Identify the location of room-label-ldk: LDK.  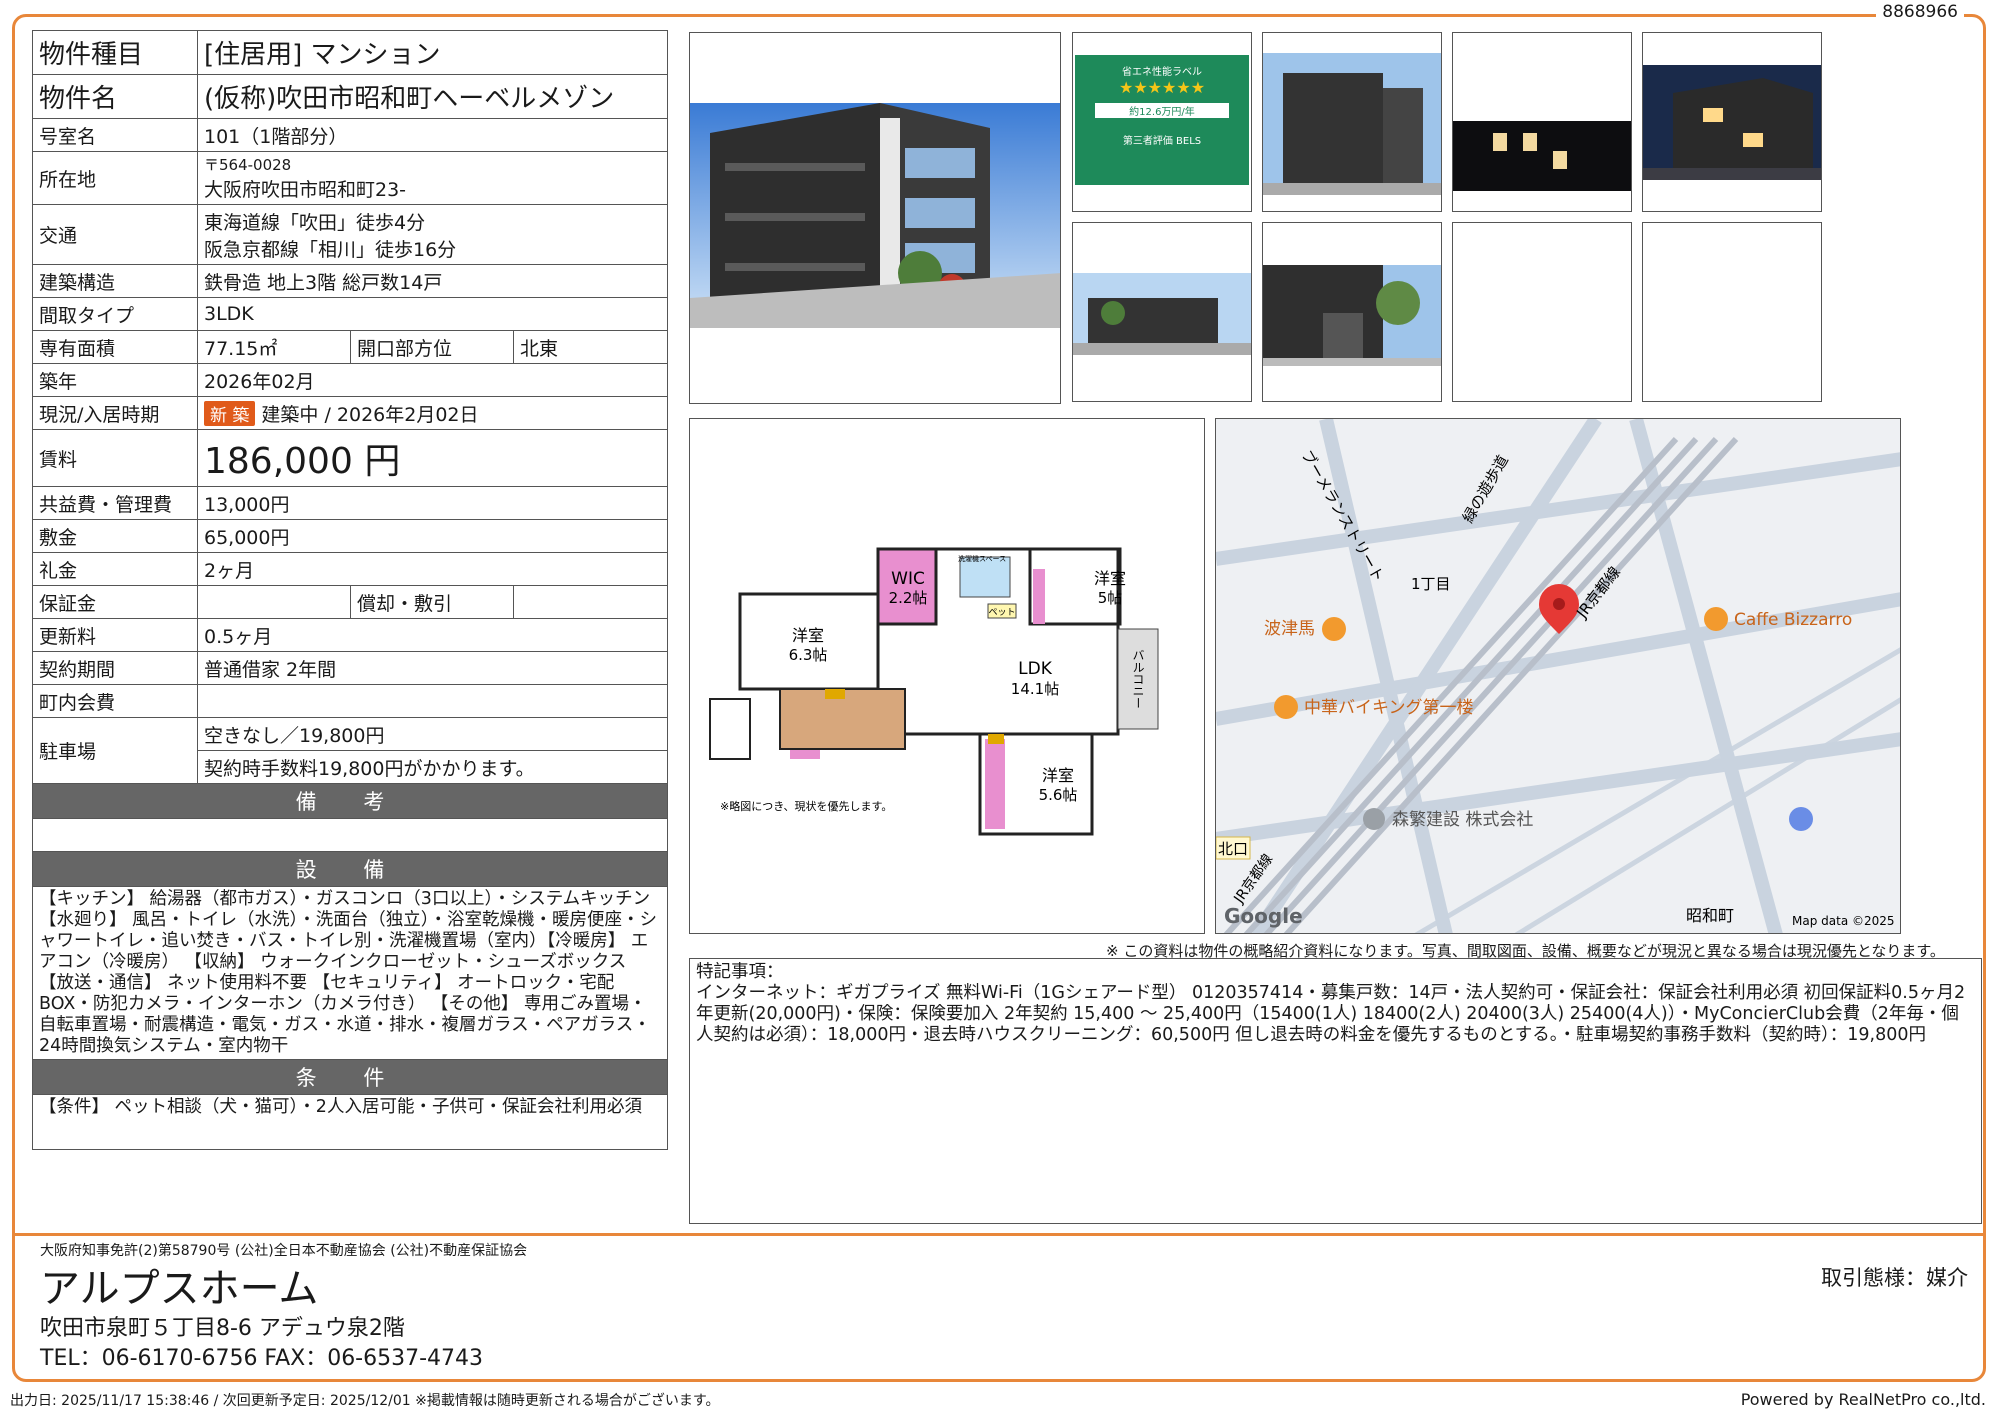
(1035, 669).